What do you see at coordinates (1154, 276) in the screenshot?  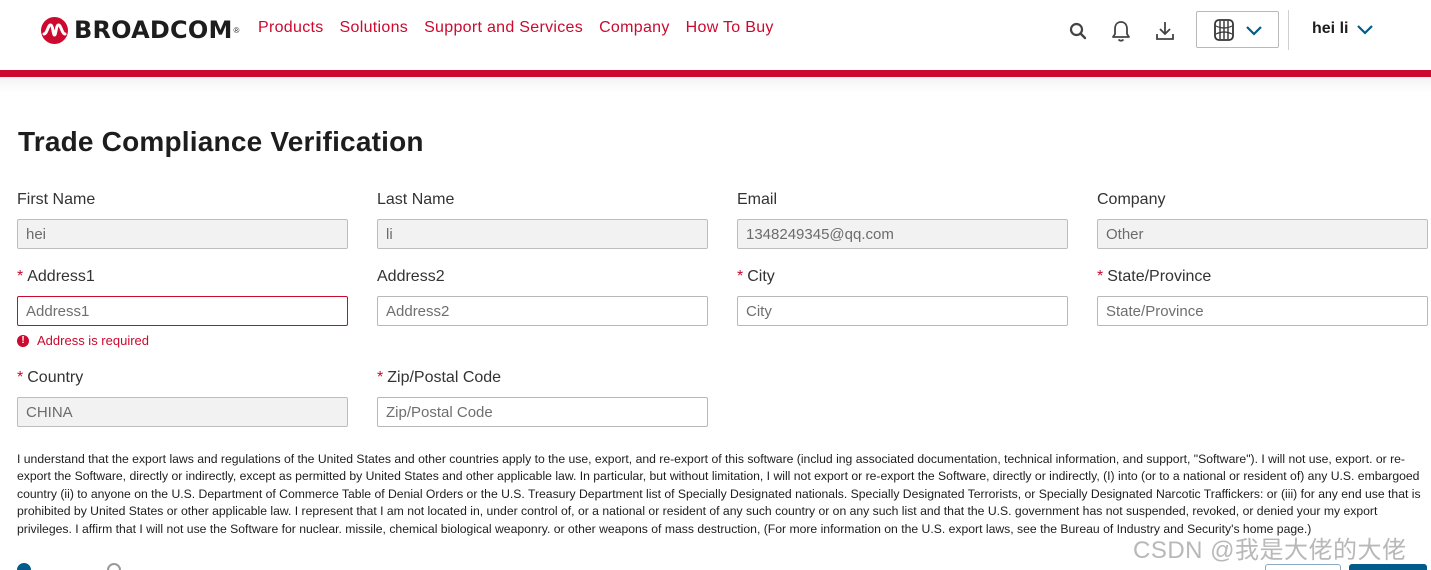 I see `state-label: * State/Province` at bounding box center [1154, 276].